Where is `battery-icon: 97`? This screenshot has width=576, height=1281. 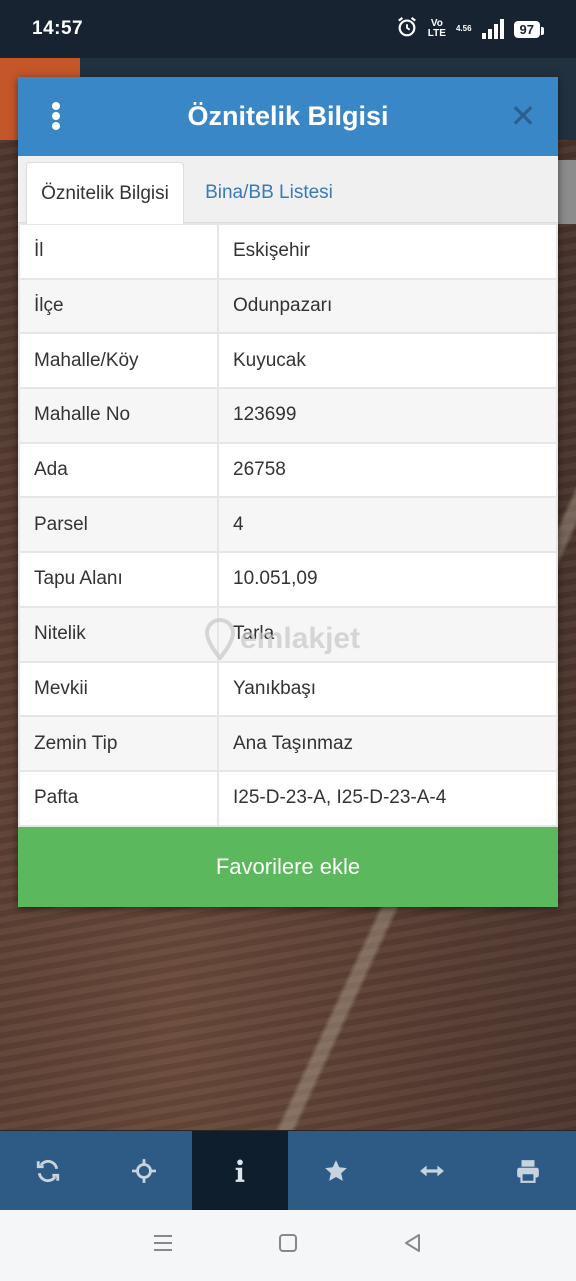
battery-icon: 97 is located at coordinates (529, 29).